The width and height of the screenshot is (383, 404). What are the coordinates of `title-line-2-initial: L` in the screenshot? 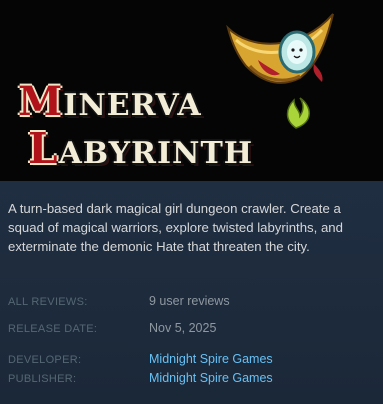 It's located at (43, 148).